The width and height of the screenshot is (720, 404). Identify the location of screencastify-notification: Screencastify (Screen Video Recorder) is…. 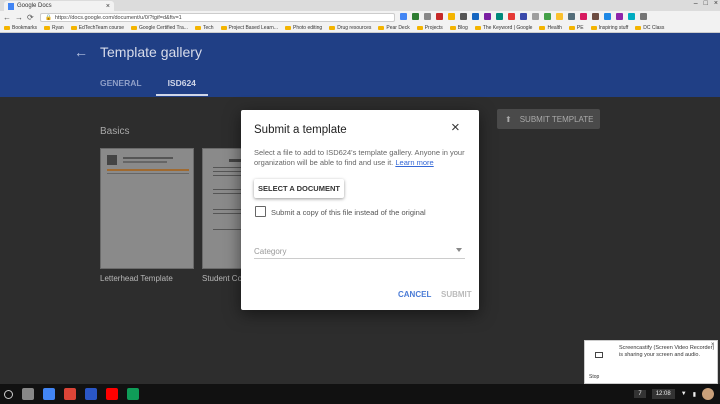
(651, 362).